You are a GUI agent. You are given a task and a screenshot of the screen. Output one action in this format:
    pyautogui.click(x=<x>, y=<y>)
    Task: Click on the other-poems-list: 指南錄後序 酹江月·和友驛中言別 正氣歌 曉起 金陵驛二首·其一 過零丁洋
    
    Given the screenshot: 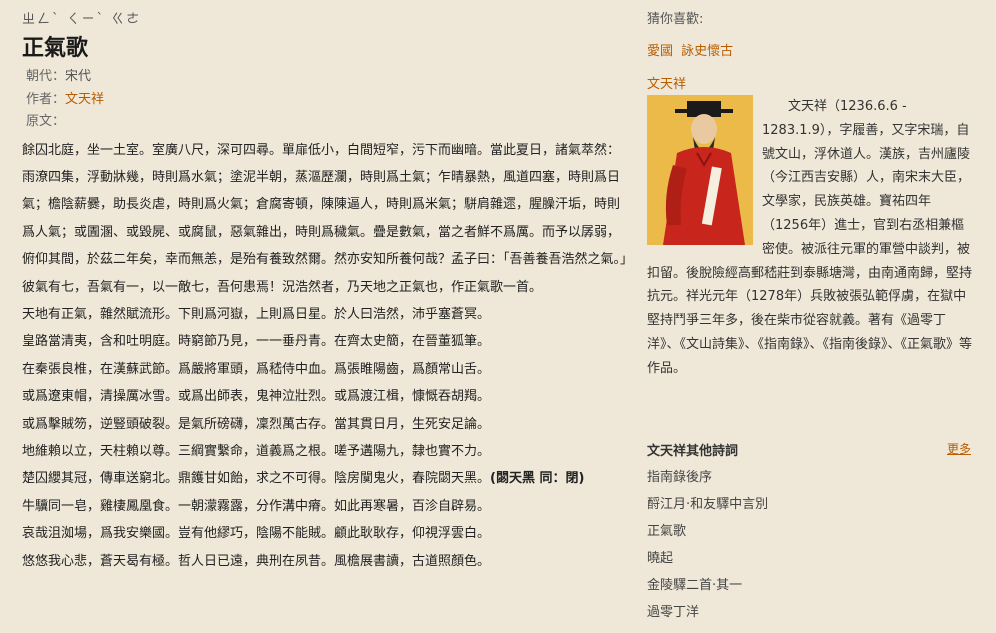 What is the action you would take?
    pyautogui.click(x=812, y=545)
    